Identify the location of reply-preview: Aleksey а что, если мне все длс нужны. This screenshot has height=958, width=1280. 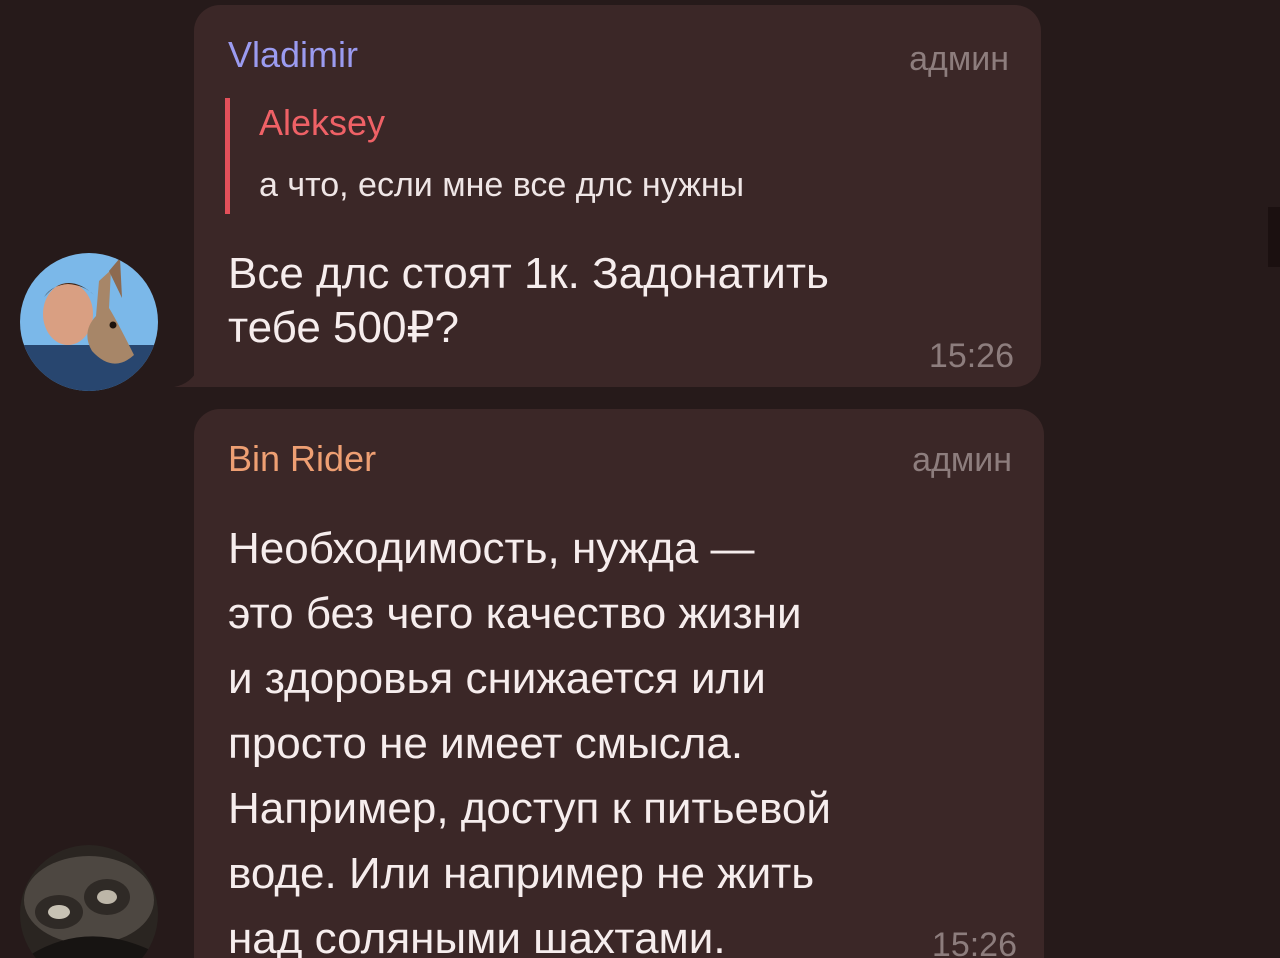
(484, 156).